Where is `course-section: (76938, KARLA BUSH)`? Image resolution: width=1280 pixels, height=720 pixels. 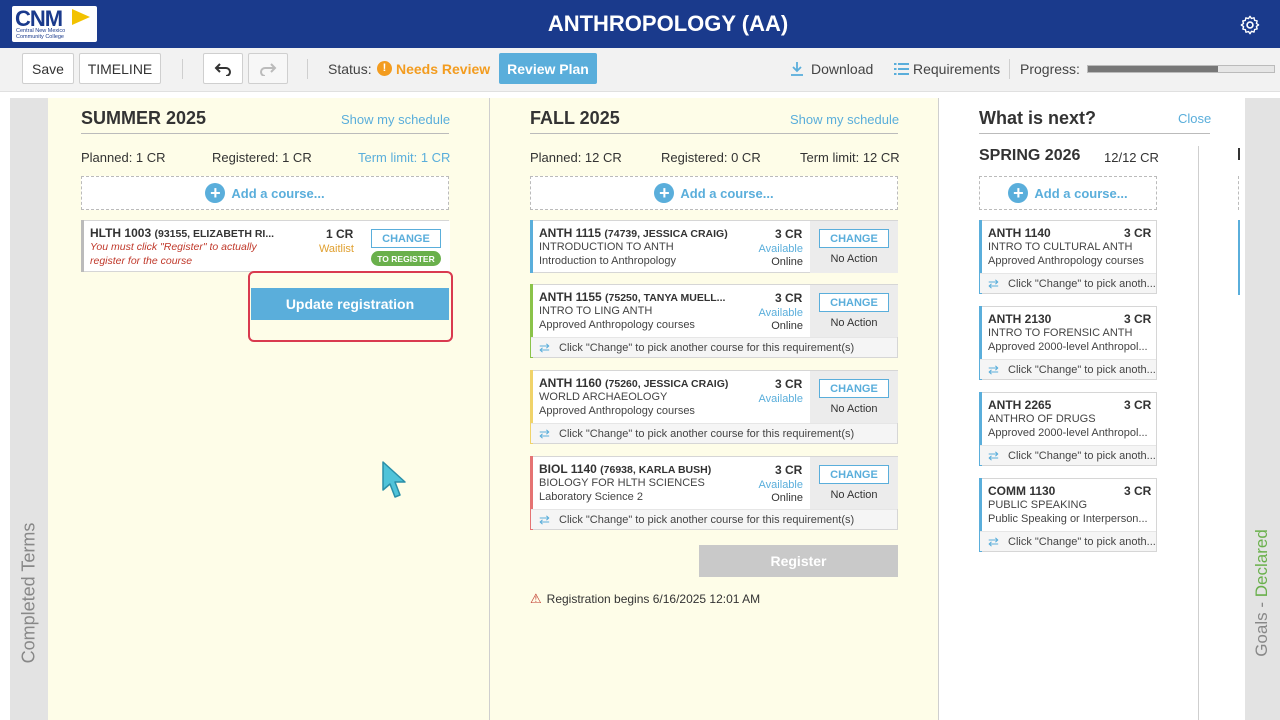 course-section: (76938, KARLA BUSH) is located at coordinates (656, 470).